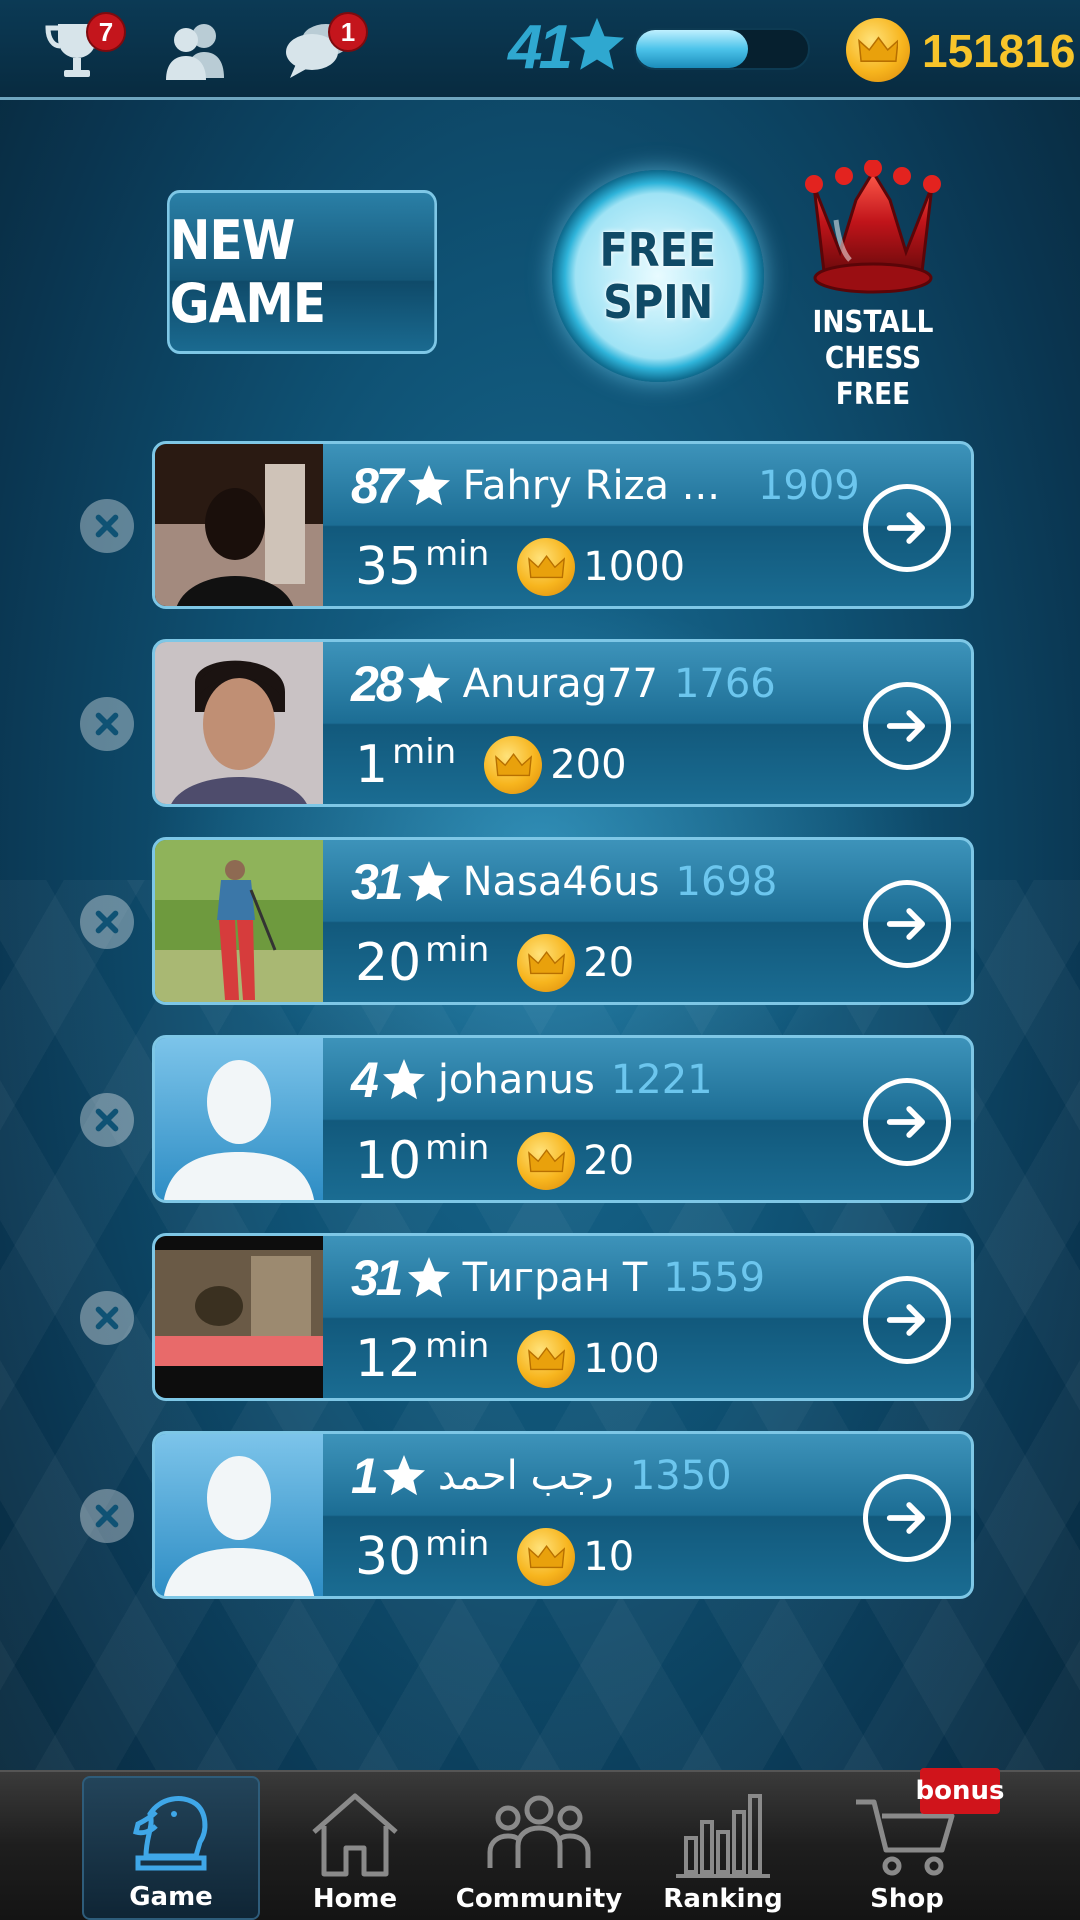 Image resolution: width=1080 pixels, height=1920 pixels. What do you see at coordinates (597, 43) in the screenshot?
I see `level-star-icon` at bounding box center [597, 43].